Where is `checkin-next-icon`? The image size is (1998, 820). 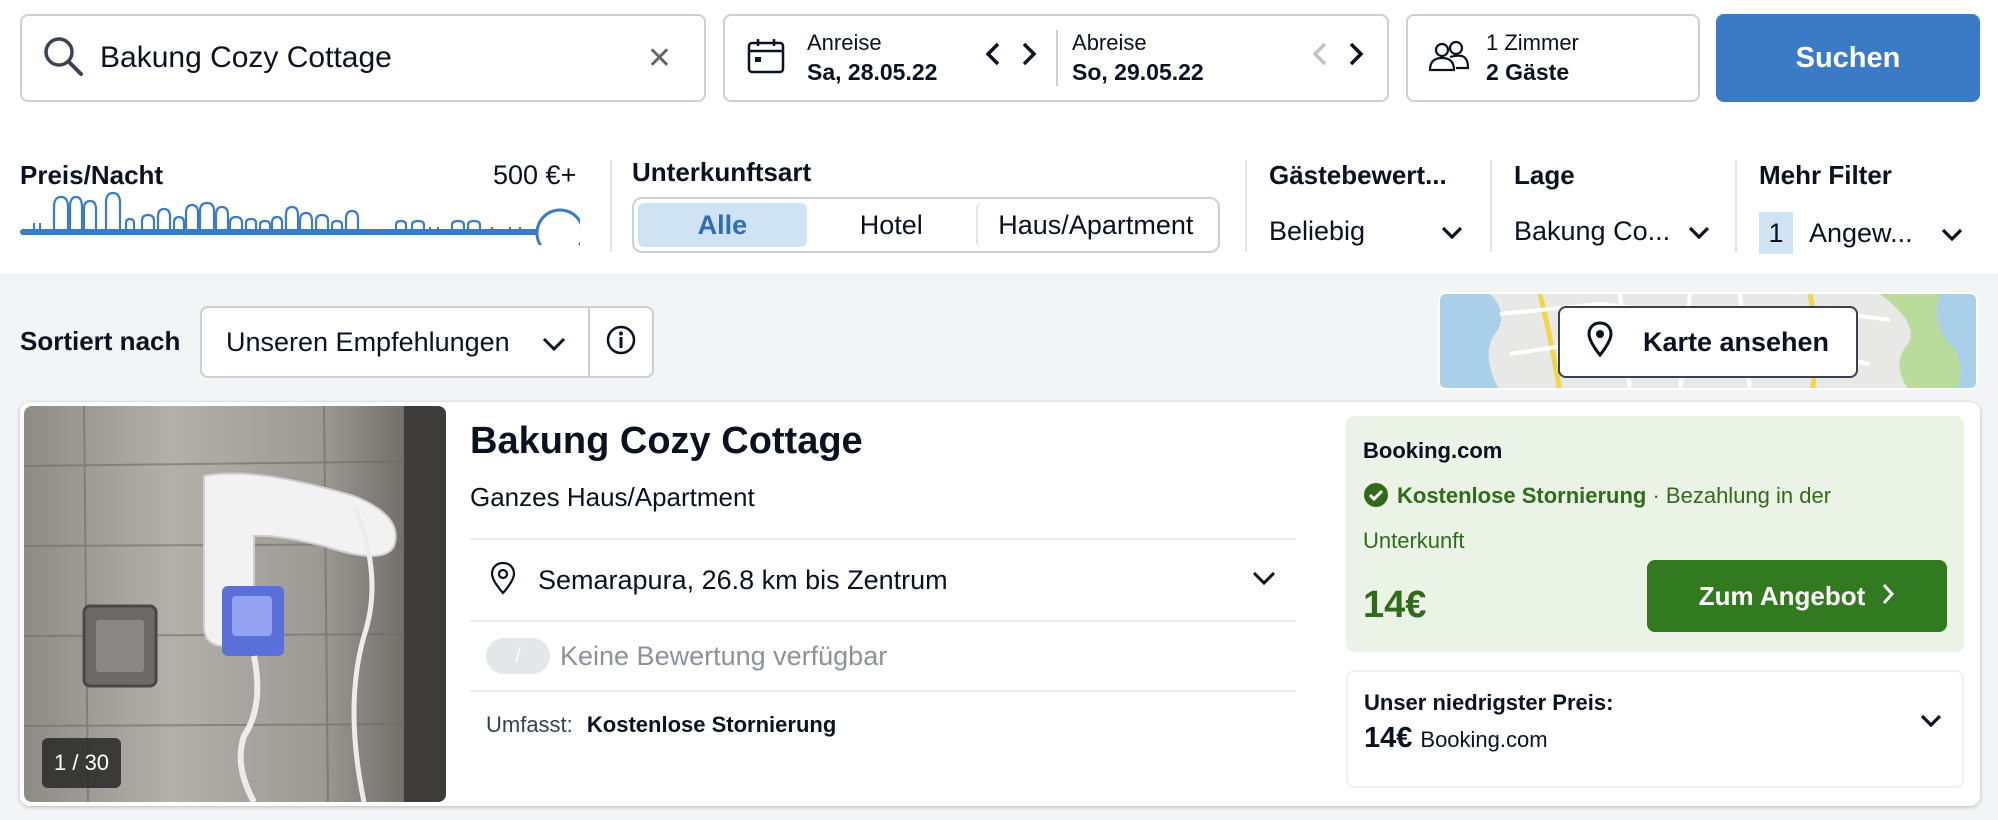
checkin-next-icon is located at coordinates (1029, 58).